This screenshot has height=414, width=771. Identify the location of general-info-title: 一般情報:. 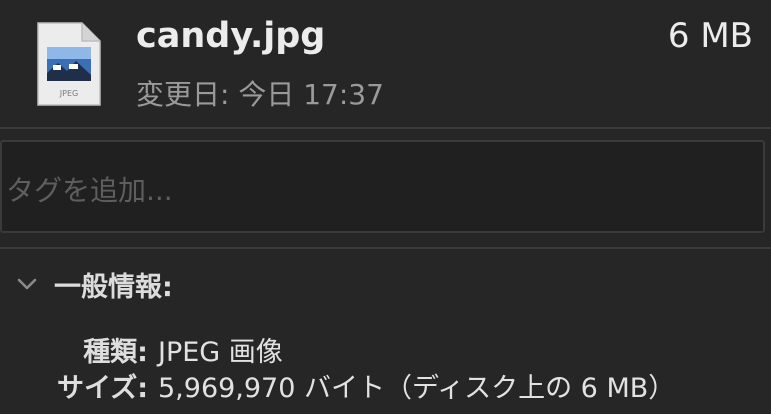
(113, 287).